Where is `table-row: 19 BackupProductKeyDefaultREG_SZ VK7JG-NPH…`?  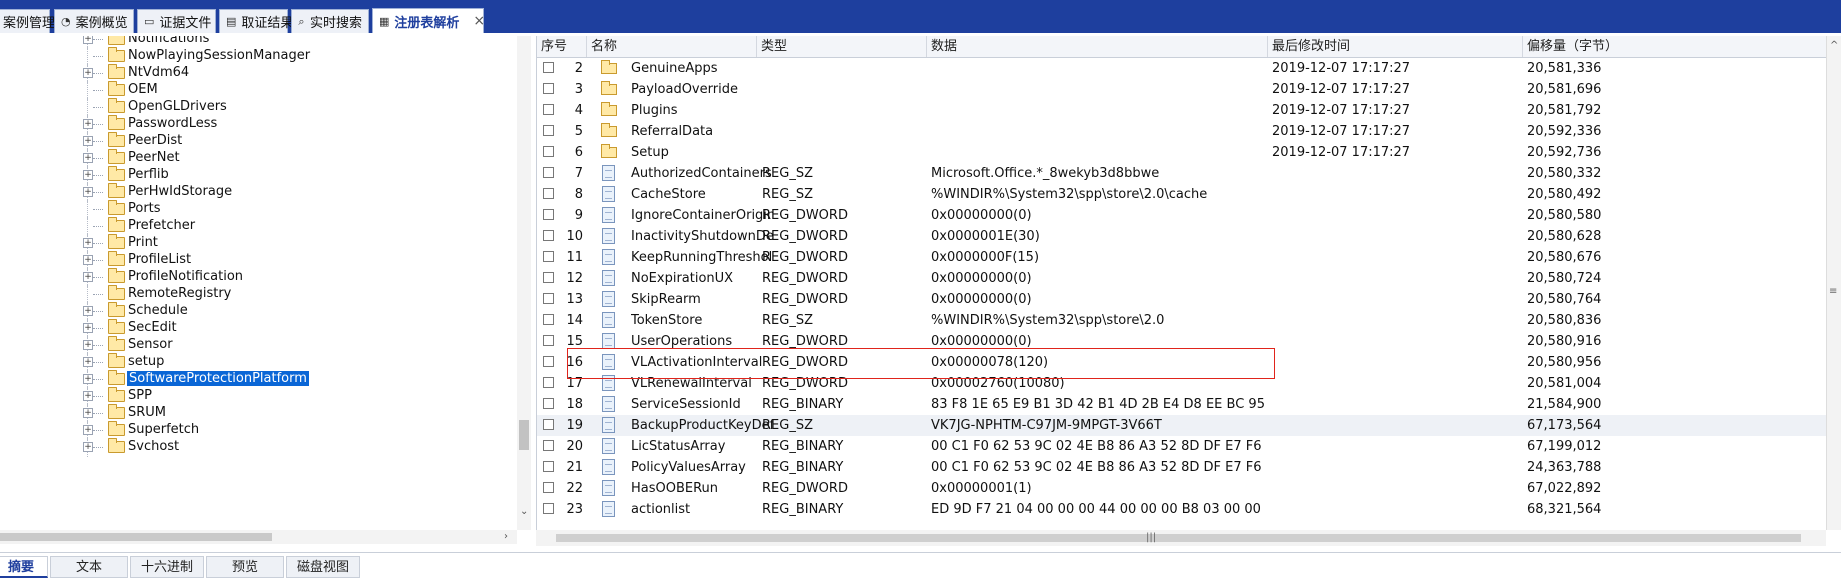 table-row: 19 BackupProductKeyDefaultREG_SZ VK7JG-NPH… is located at coordinates (1182, 425).